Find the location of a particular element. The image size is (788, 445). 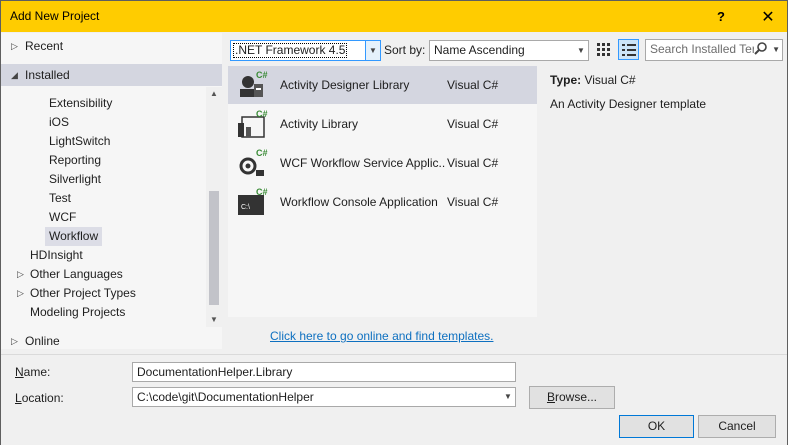

list-view-icon is located at coordinates (628, 49).